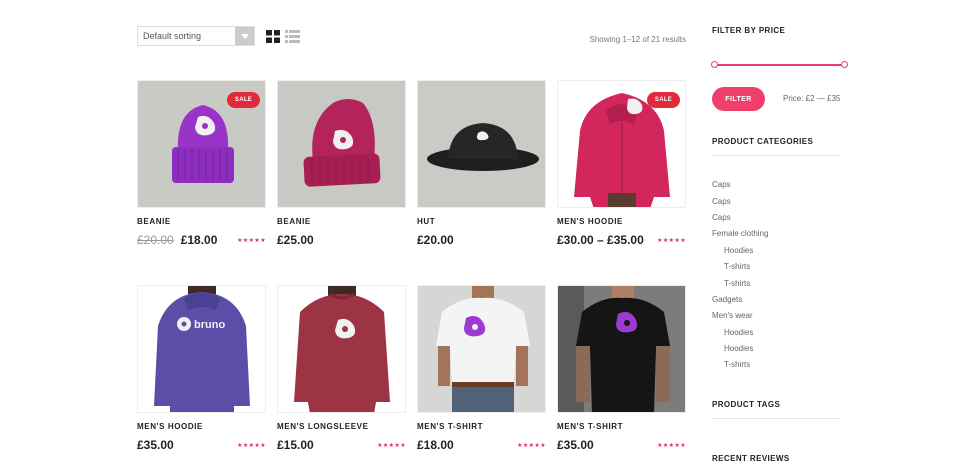 This screenshot has width=980, height=471. Describe the element at coordinates (155, 240) in the screenshot. I see `old-price: £20.00` at that location.